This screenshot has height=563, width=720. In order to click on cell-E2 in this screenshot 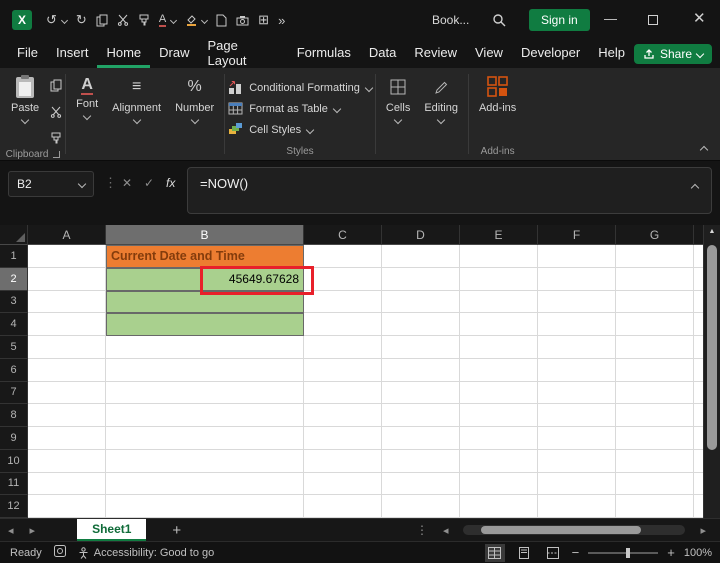, I will do `click(499, 279)`.